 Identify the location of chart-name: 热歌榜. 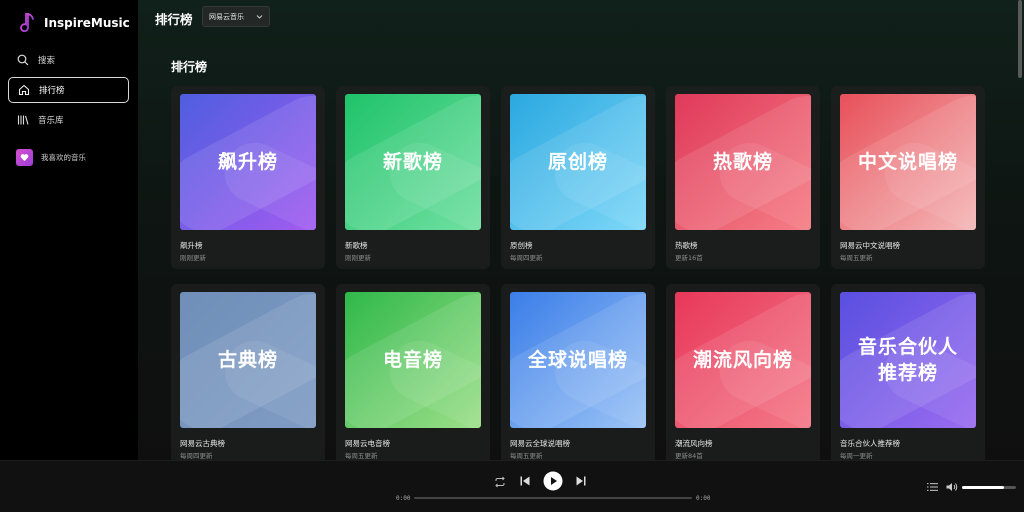
(686, 245).